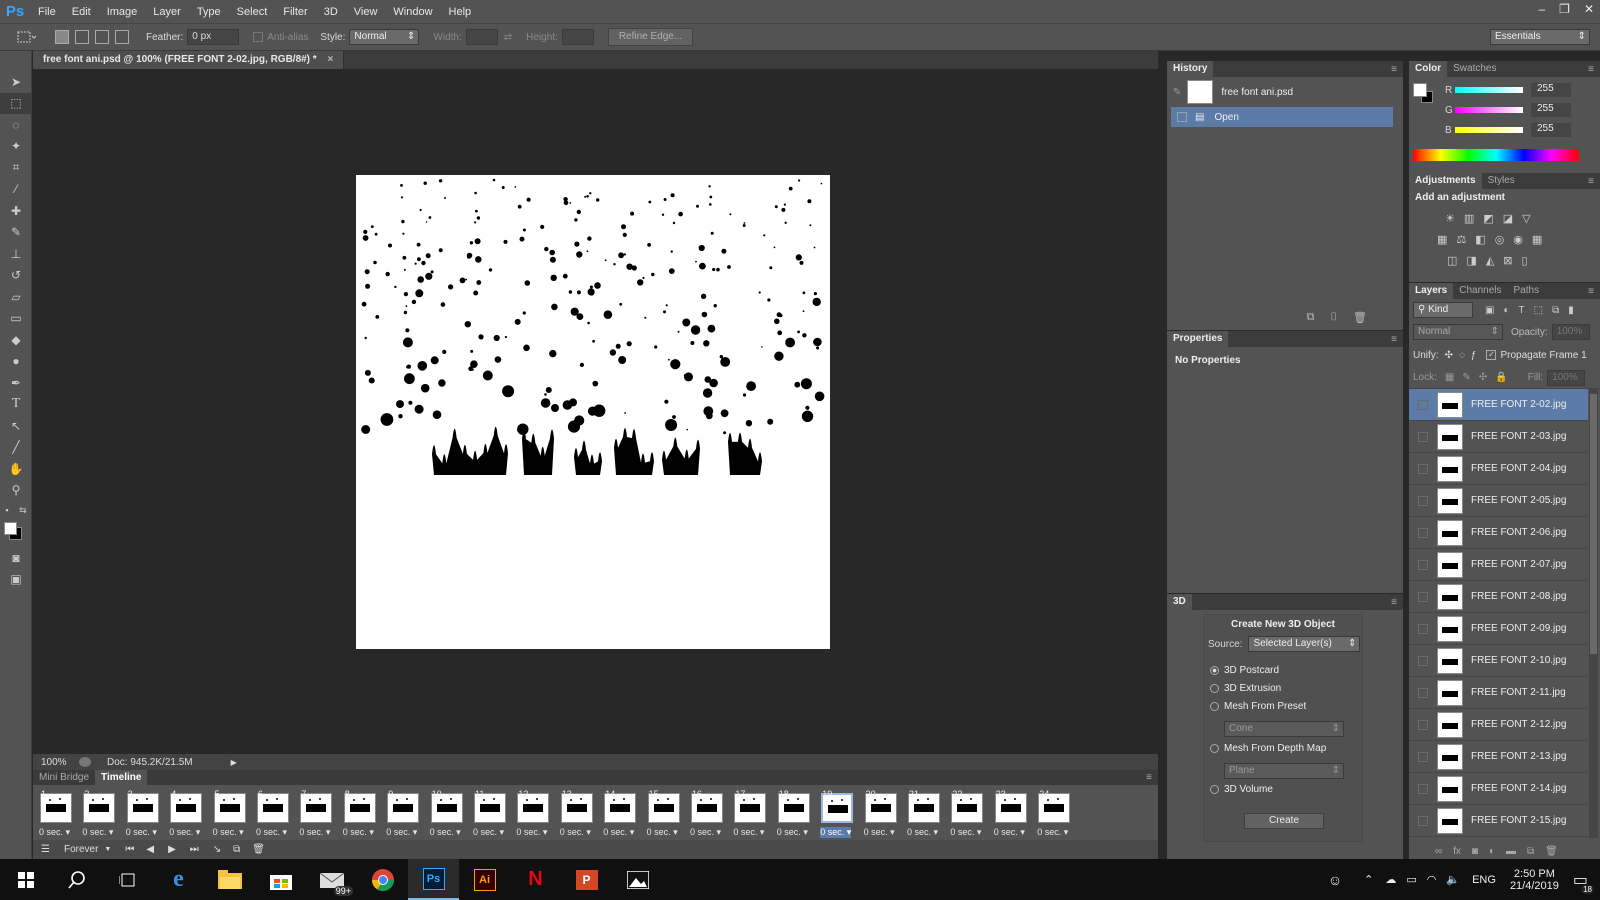 Image resolution: width=1600 pixels, height=900 pixels. Describe the element at coordinates (280, 879) in the screenshot. I see `store-icon` at that location.